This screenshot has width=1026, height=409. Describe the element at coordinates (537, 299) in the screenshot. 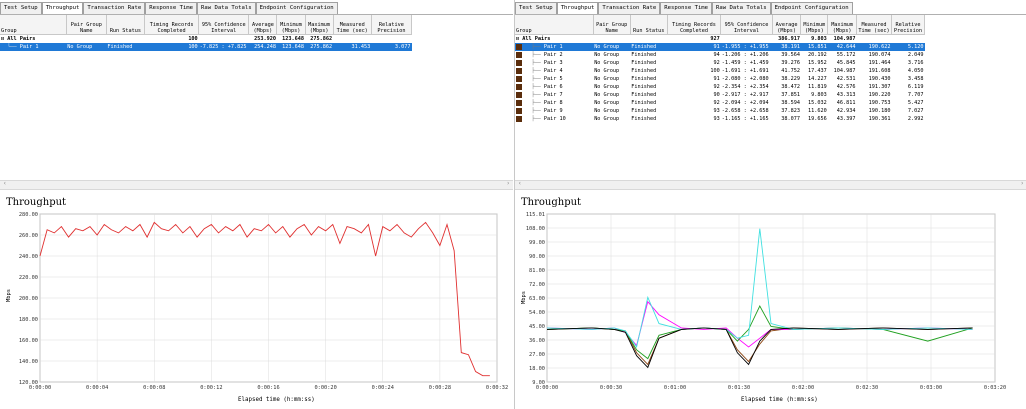

I see `y-tick-label: 63.00` at that location.